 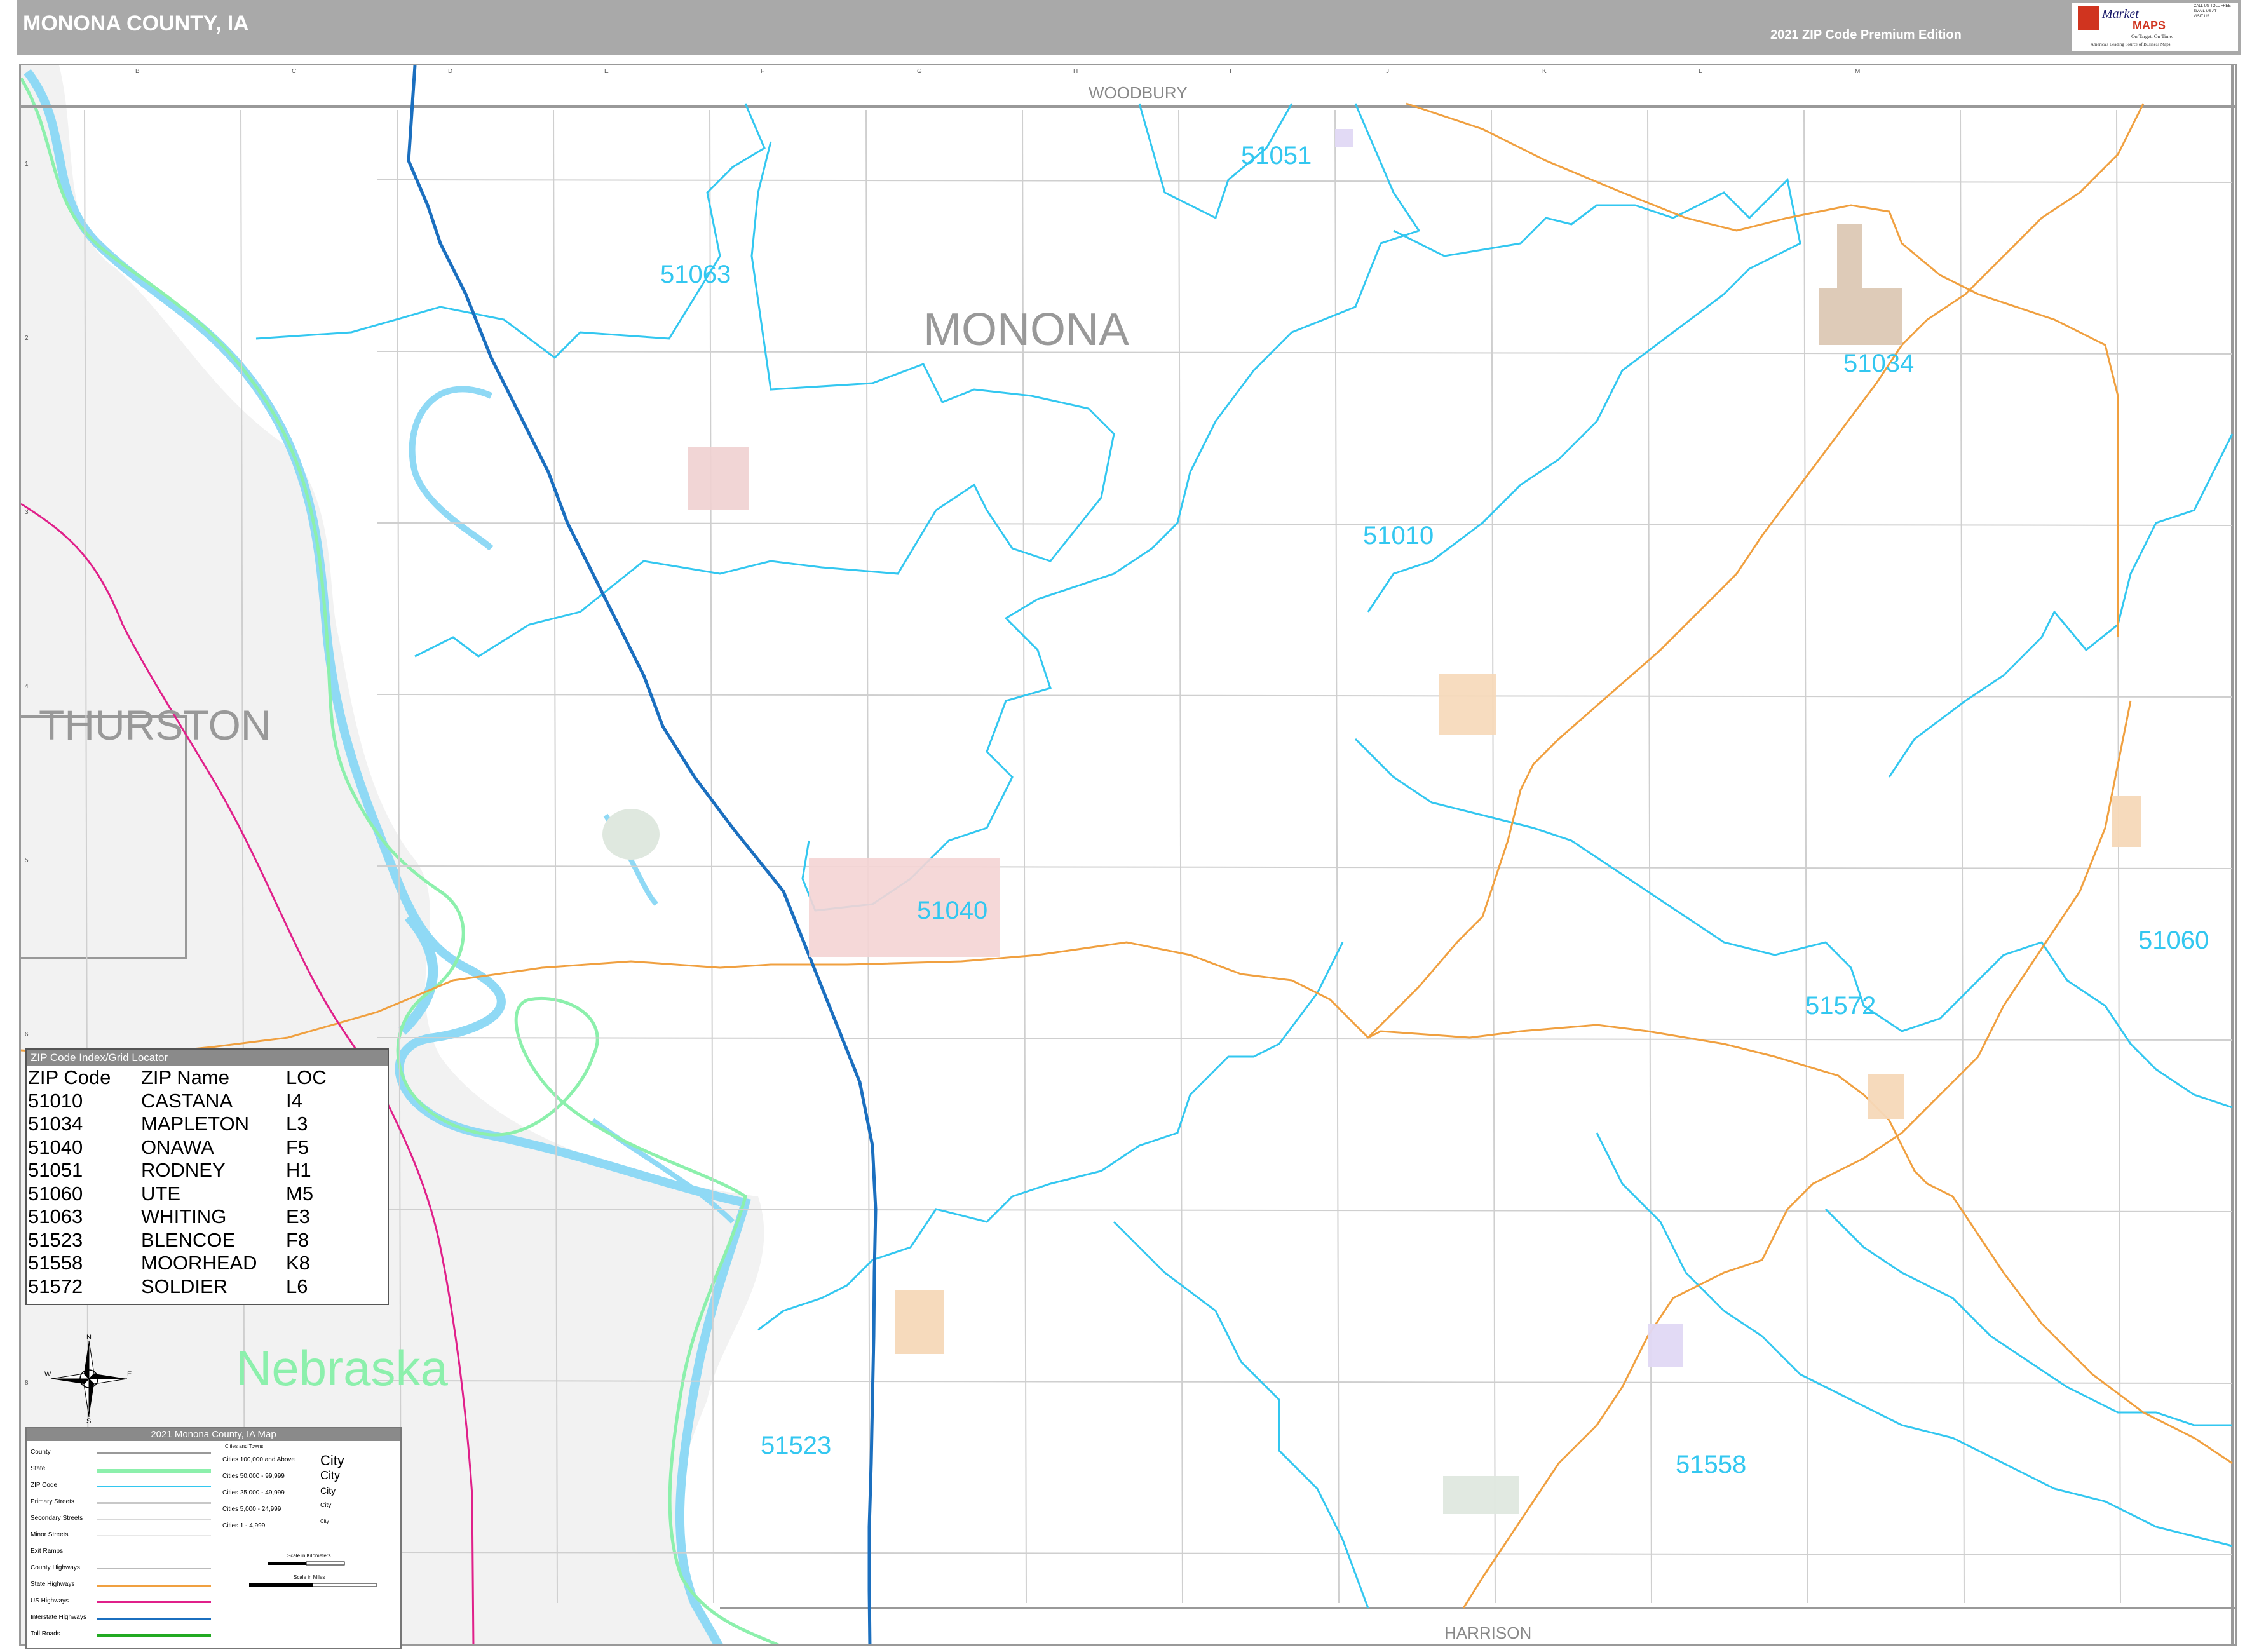 What do you see at coordinates (300, 1193) in the screenshot?
I see `zip-loc: M5` at bounding box center [300, 1193].